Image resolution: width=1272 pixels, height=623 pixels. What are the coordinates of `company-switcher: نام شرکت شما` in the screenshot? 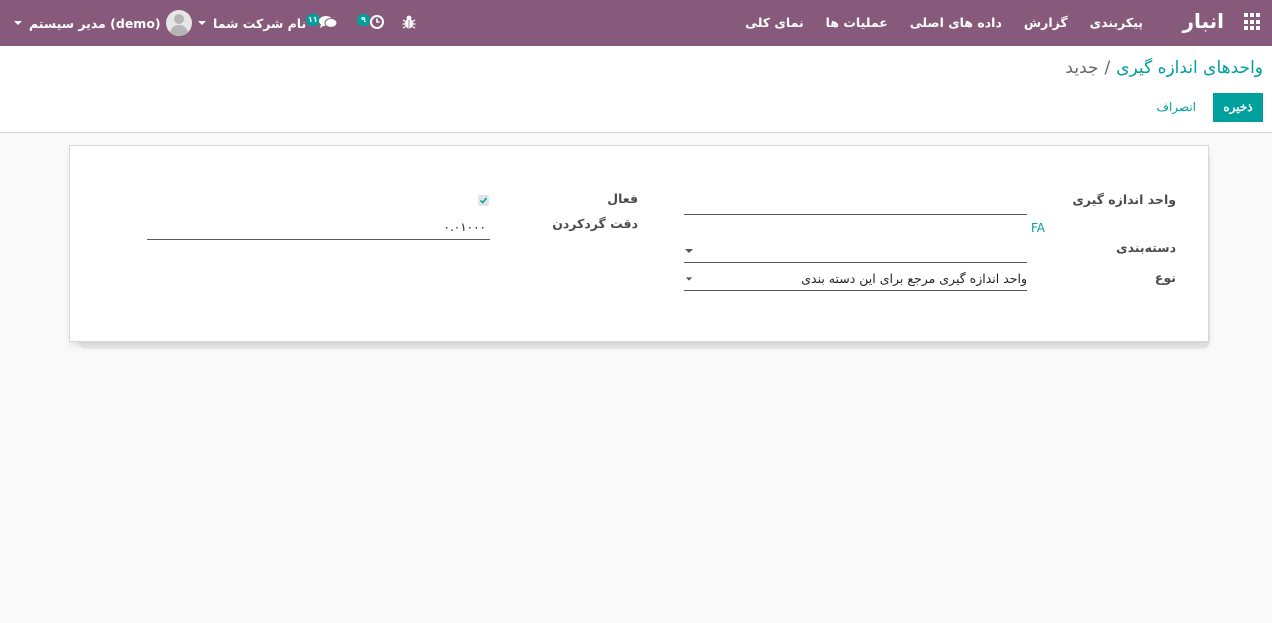 It's located at (252, 23).